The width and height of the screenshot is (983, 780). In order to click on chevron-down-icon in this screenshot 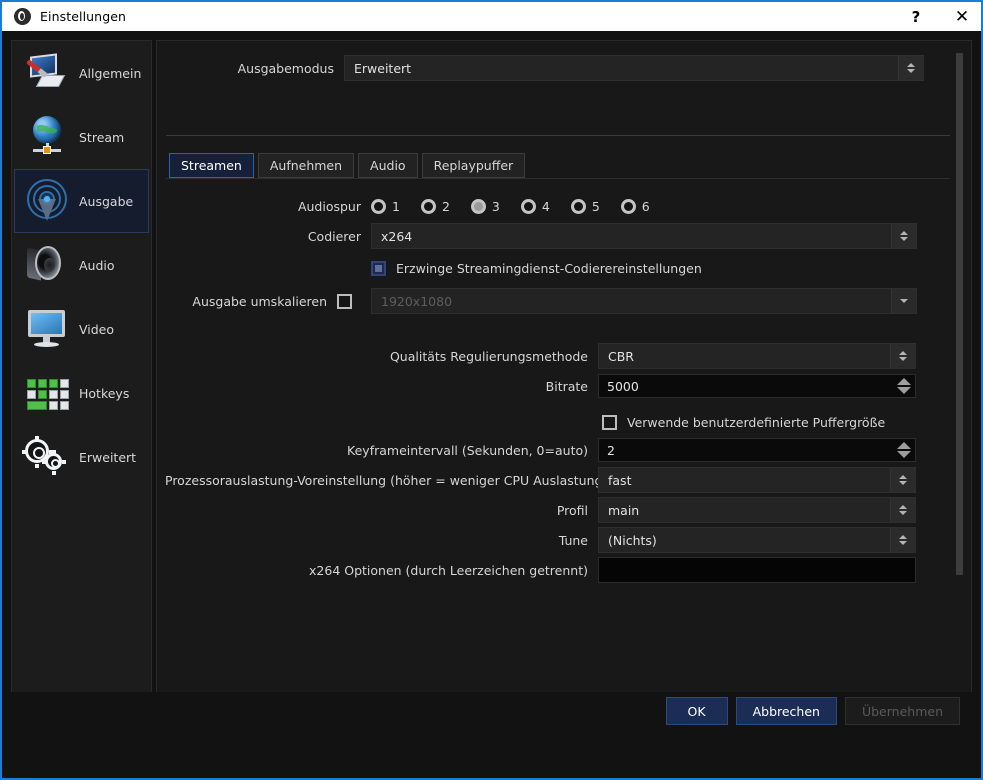, I will do `click(903, 301)`.